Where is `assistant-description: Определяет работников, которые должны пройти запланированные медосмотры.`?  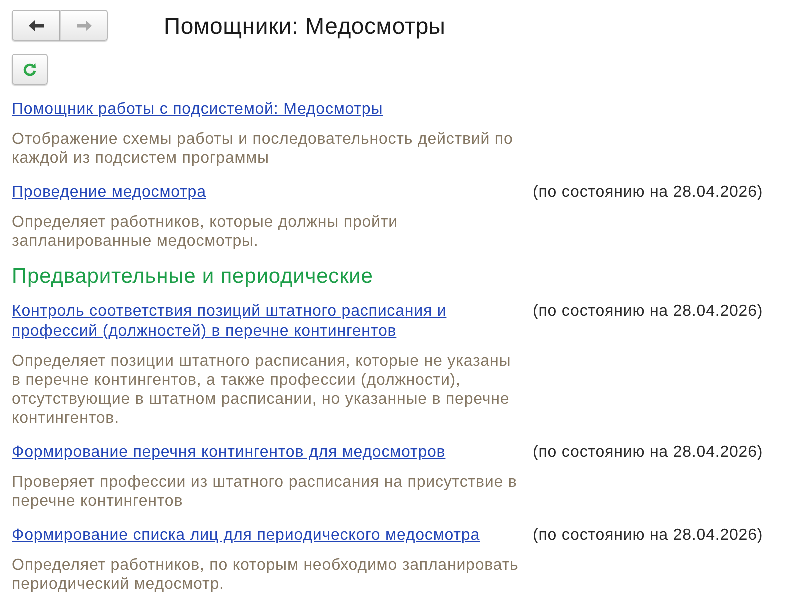
assistant-description: Определяет работников, которые должны пройти запланированные медосмотры. is located at coordinates (205, 232).